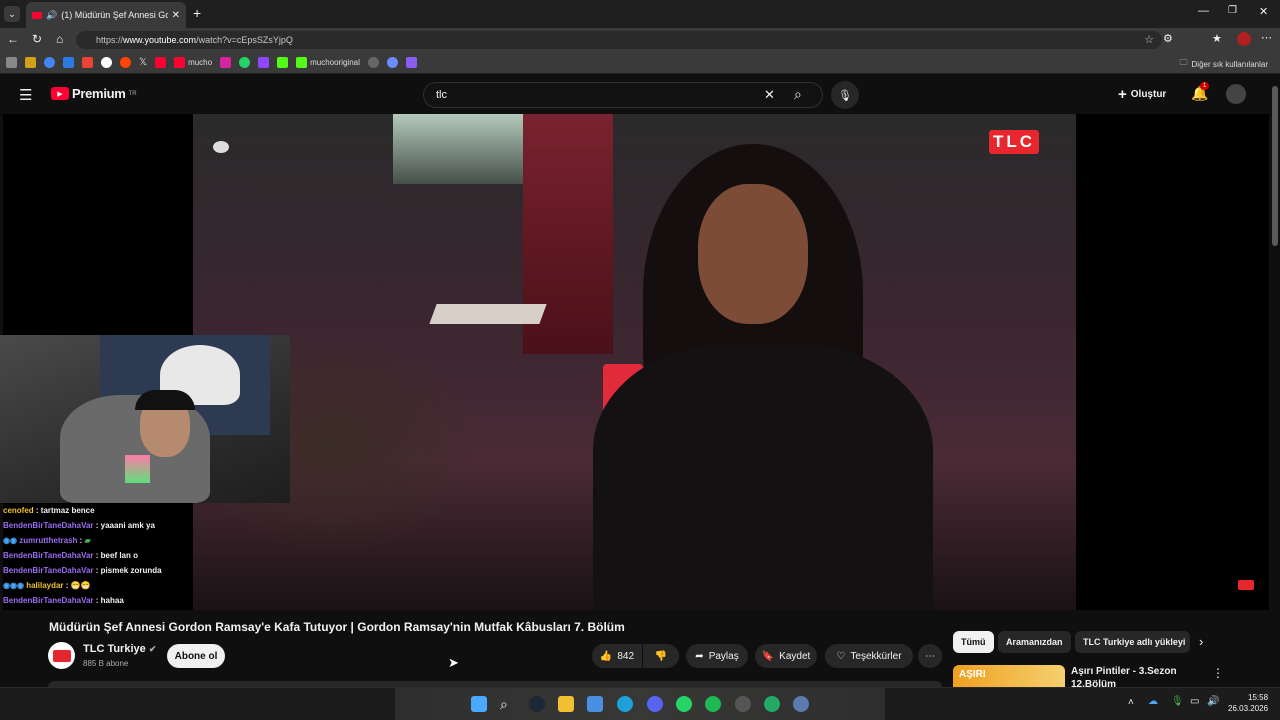  Describe the element at coordinates (625, 704) in the screenshot. I see `edge-icon` at that location.